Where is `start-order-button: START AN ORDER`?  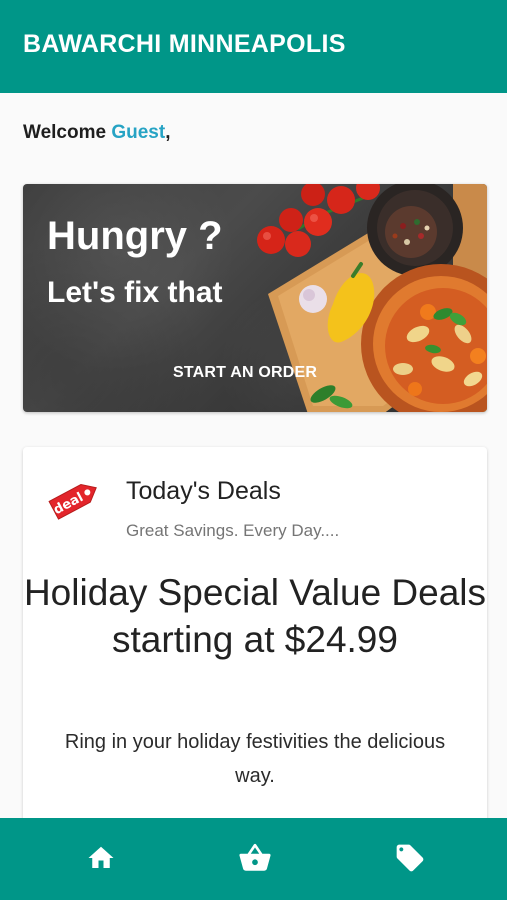
start-order-button: START AN ORDER is located at coordinates (245, 373).